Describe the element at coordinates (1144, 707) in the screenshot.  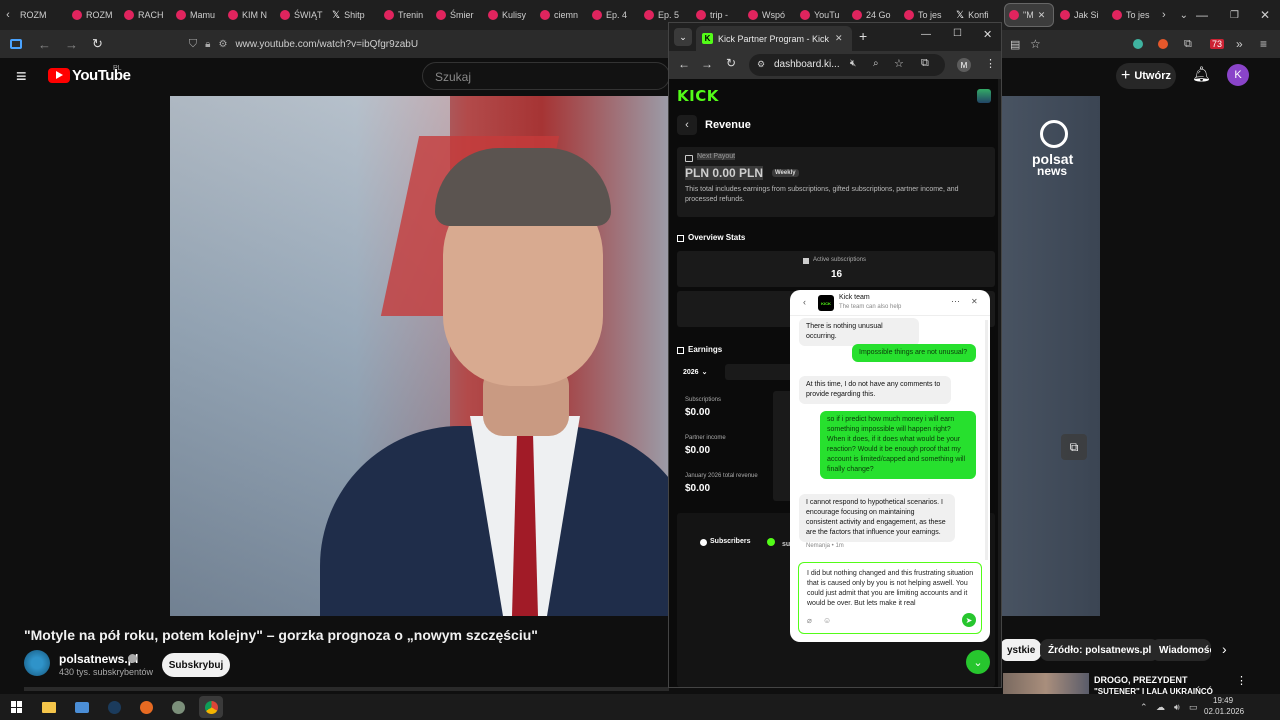
I see `tray-chevron-icon: ⌃` at that location.